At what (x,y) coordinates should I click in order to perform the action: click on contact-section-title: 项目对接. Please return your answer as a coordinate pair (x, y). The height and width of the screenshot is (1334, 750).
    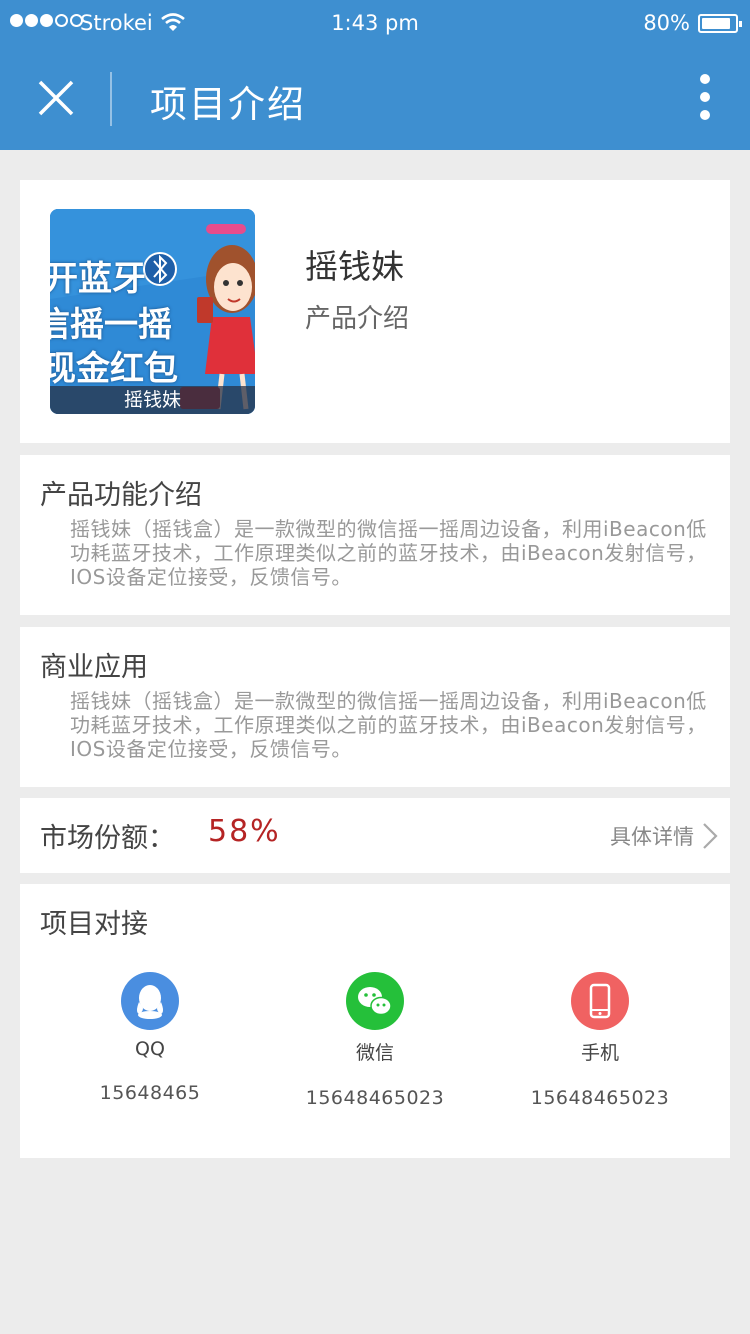
    Looking at the image, I should click on (94, 924).